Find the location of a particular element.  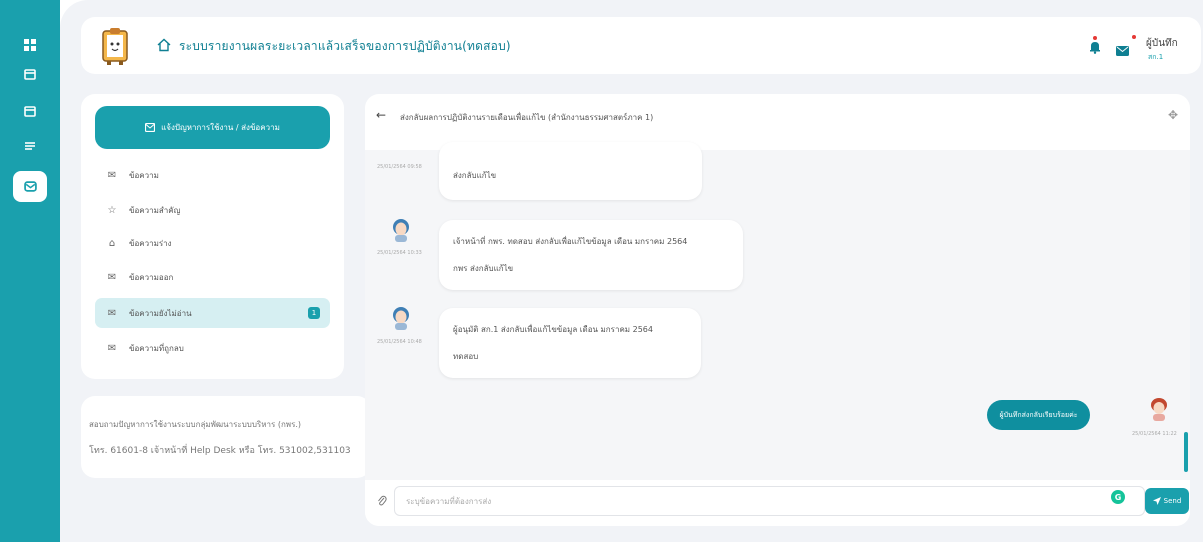

list-icon is located at coordinates (30, 146).